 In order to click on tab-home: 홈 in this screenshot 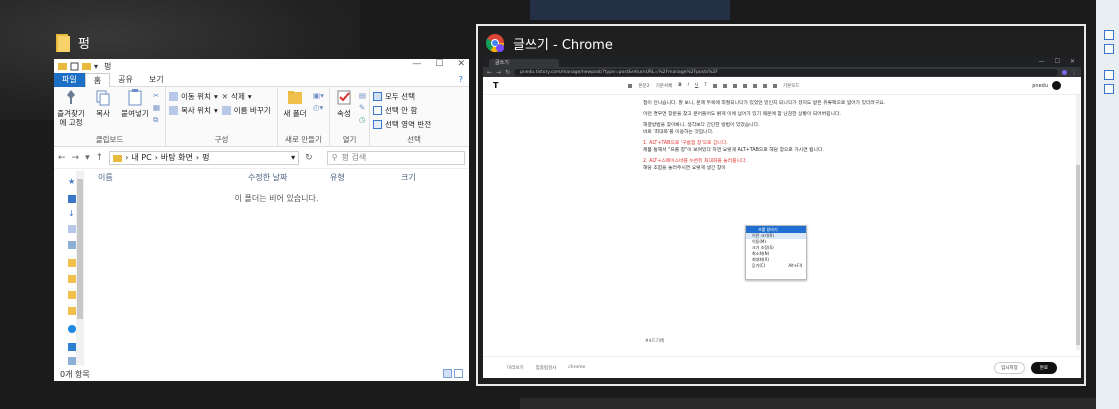, I will do `click(97, 79)`.